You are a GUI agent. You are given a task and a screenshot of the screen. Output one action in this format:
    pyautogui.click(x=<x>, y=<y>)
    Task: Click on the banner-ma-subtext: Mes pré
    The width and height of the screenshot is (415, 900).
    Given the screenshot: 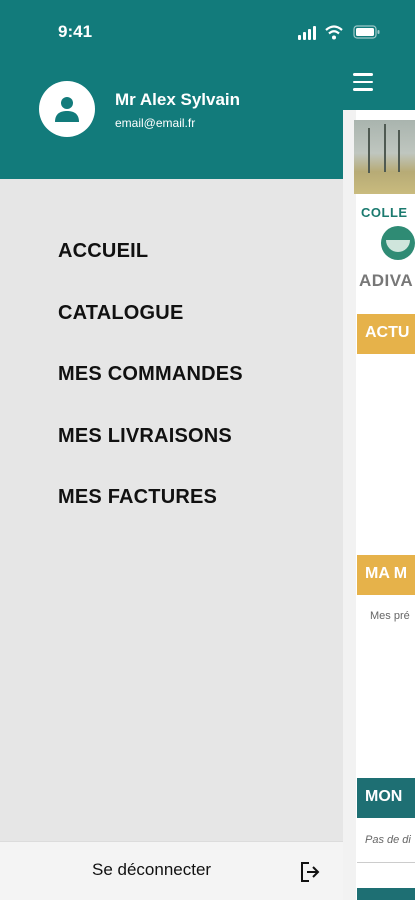 What is the action you would take?
    pyautogui.click(x=390, y=616)
    